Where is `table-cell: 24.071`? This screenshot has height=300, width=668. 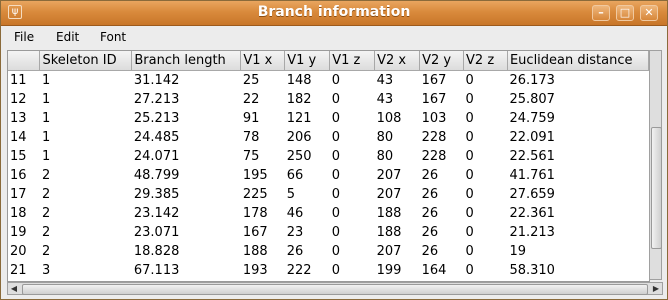 table-cell: 24.071 is located at coordinates (156, 156).